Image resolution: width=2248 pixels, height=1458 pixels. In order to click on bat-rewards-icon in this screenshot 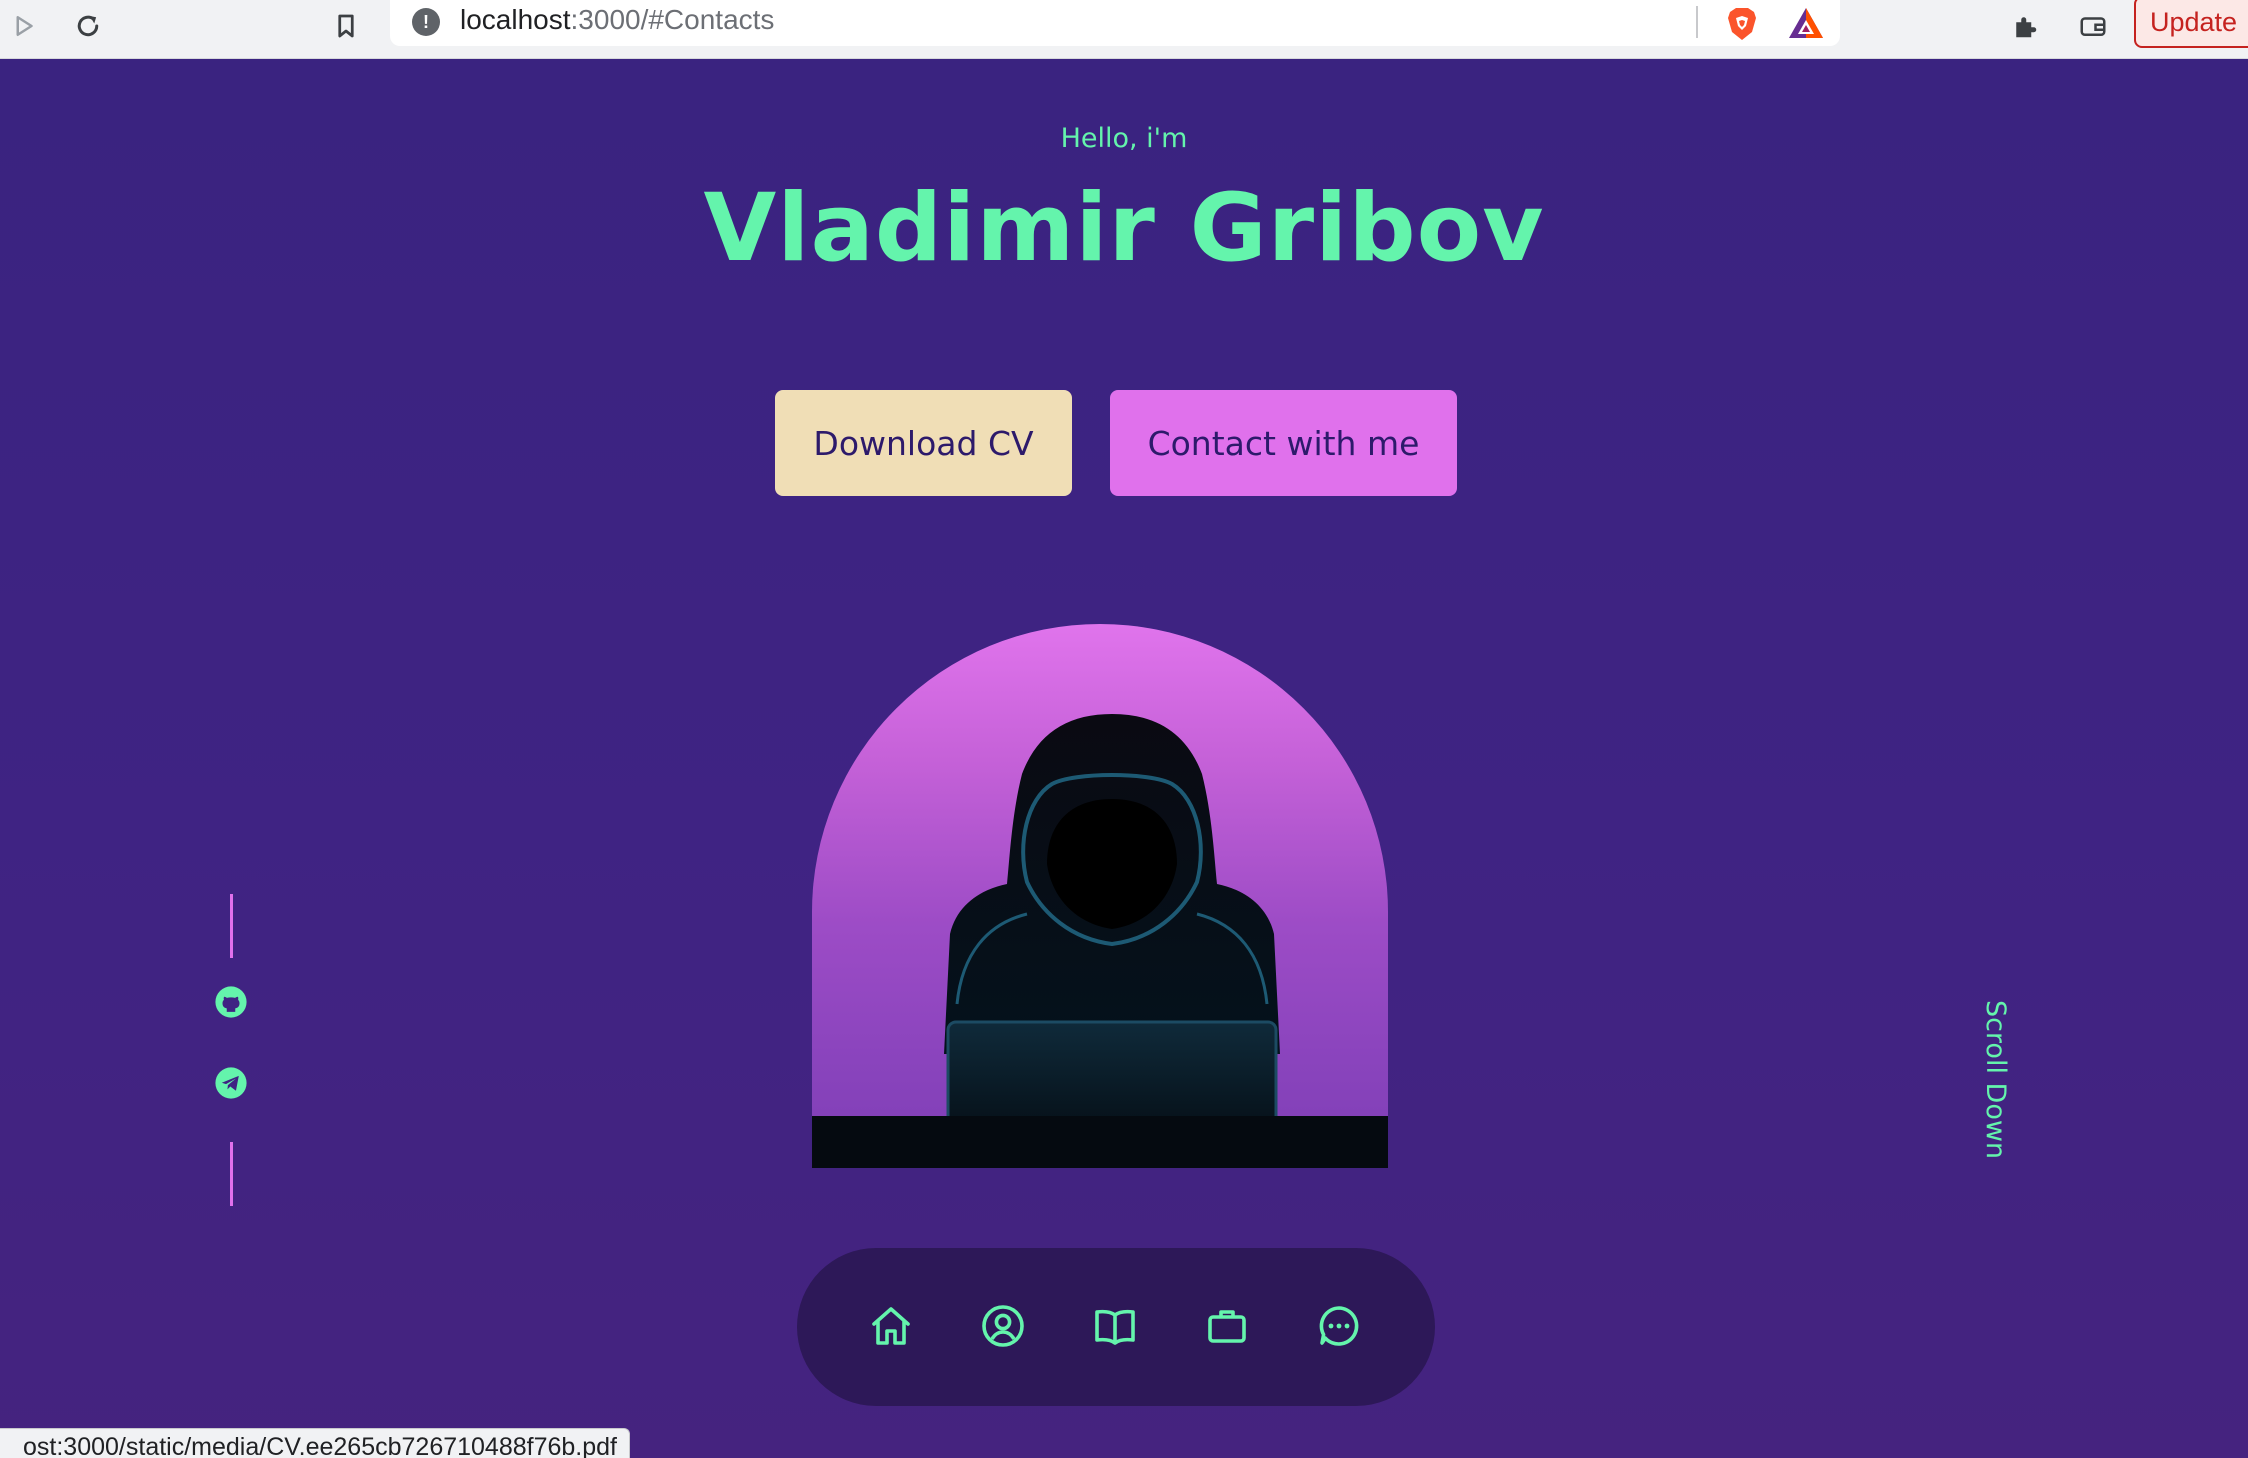, I will do `click(1806, 24)`.